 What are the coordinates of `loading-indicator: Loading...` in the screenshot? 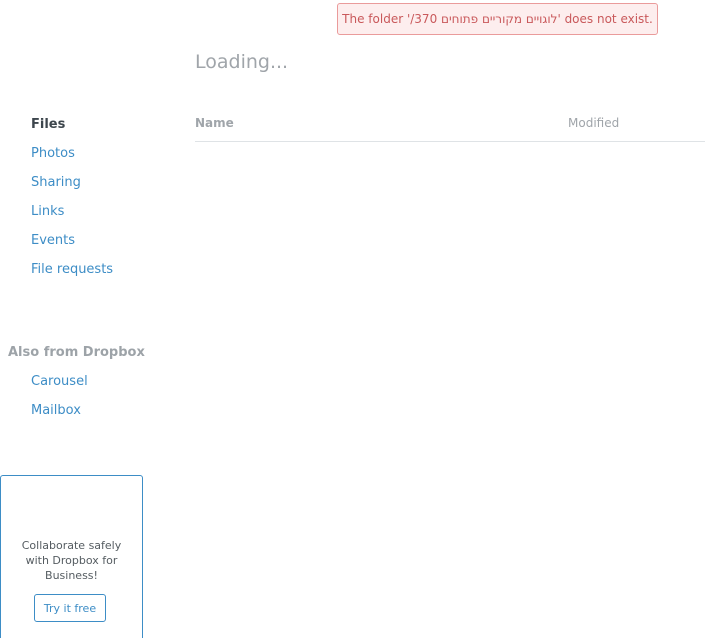 It's located at (242, 62).